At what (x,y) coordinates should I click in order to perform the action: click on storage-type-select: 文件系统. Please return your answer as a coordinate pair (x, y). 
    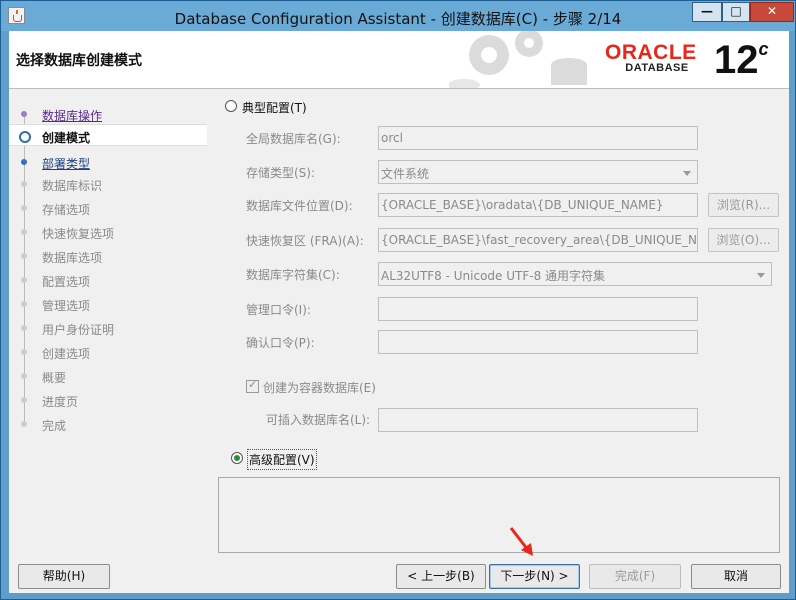
    Looking at the image, I should click on (538, 172).